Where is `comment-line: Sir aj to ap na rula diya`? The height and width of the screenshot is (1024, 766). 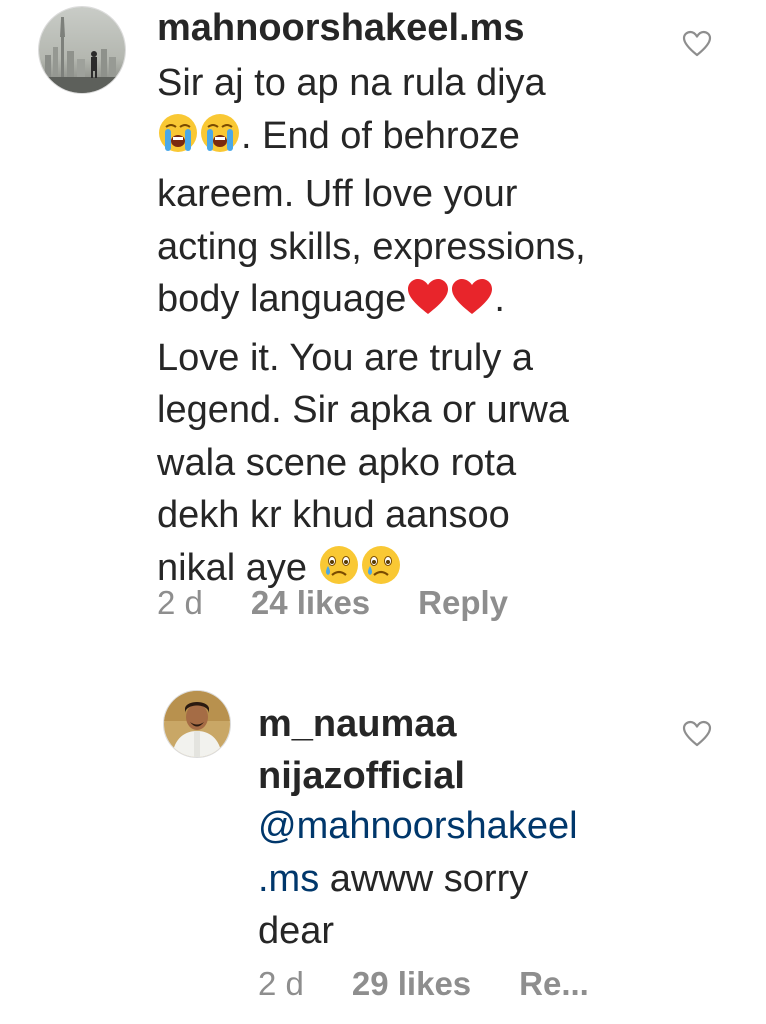
comment-line: Sir aj to ap na rula diya is located at coordinates (351, 83).